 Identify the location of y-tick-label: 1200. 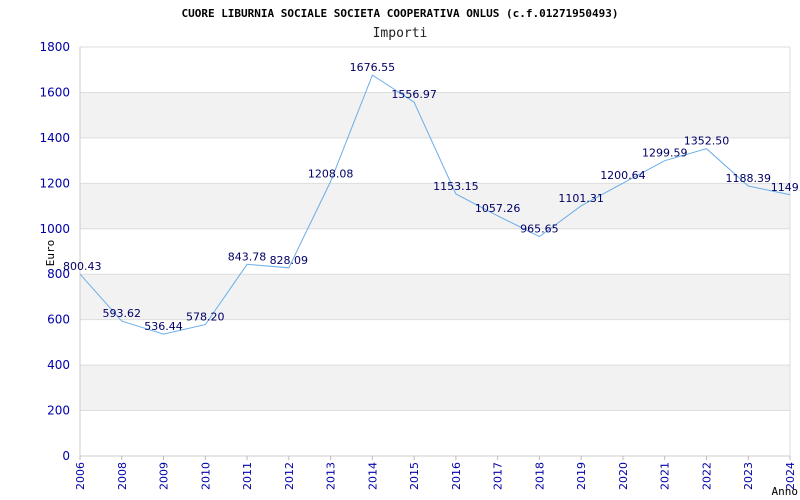
(54, 183).